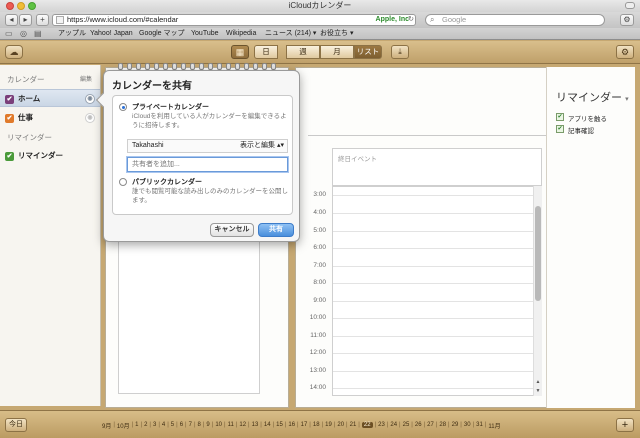 The height and width of the screenshot is (438, 640). I want to click on sidebar-toggle-icon: ▭, so click(9, 33).